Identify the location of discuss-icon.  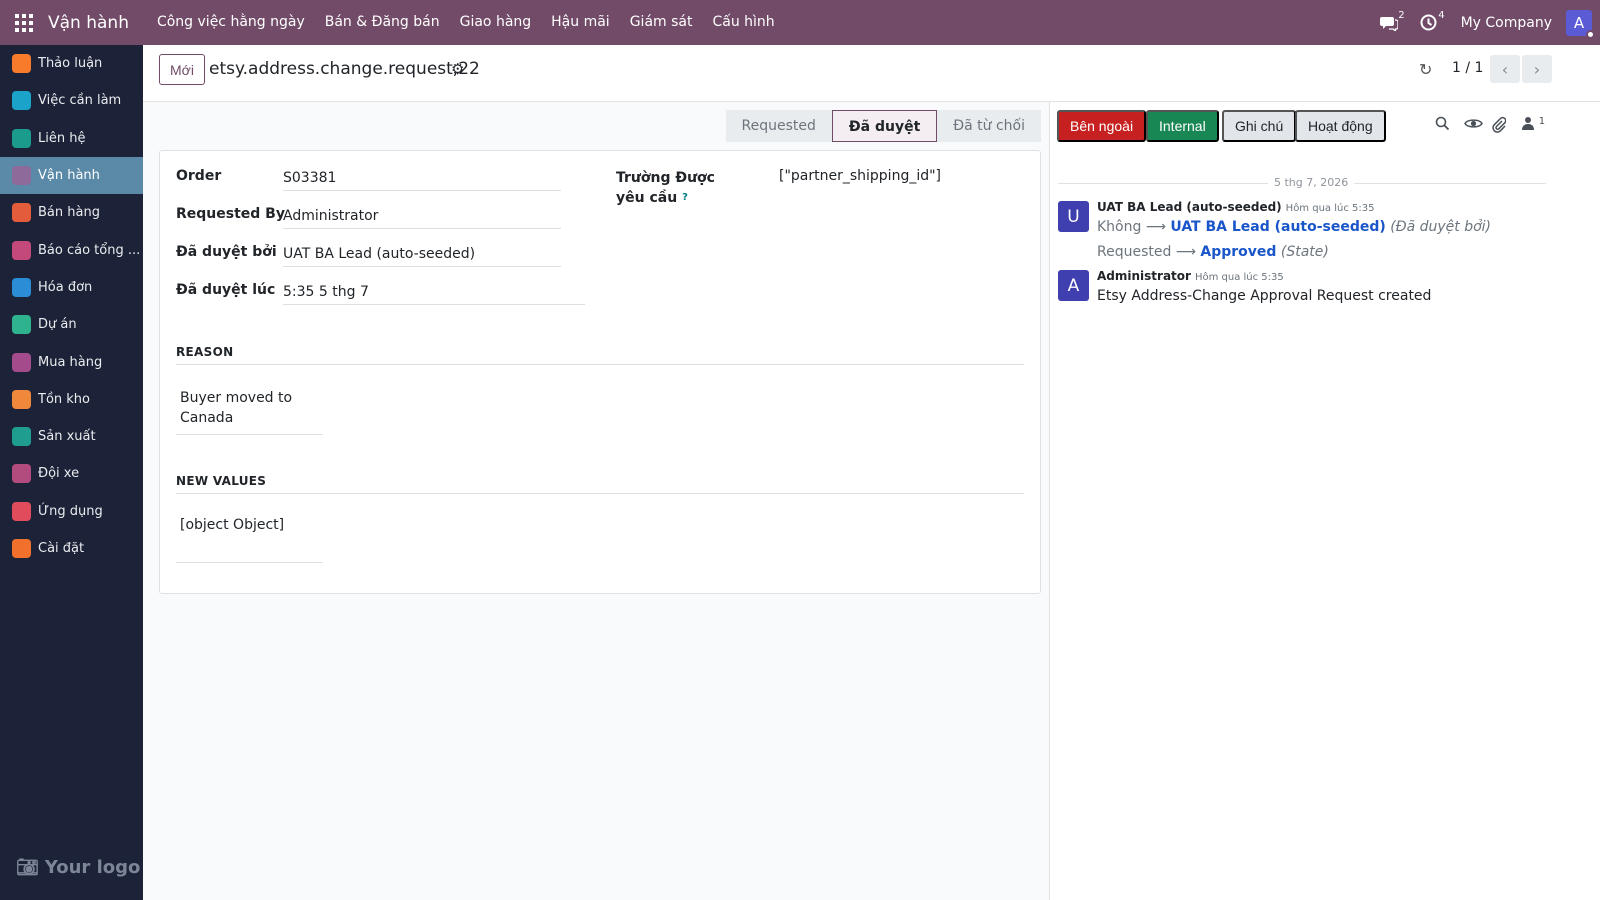
(21, 64).